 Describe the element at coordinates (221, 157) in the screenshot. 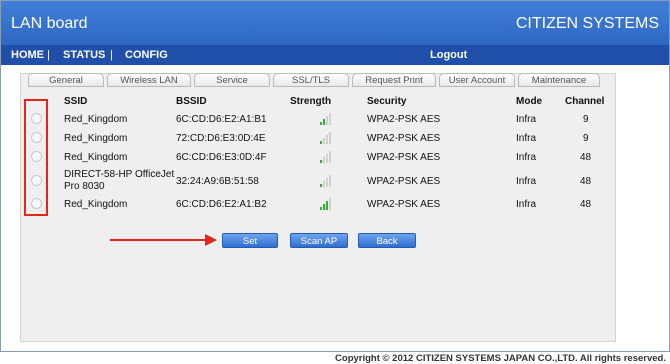

I see `bssid-cell: 6C:CD:D6:E3:0D:4F` at that location.